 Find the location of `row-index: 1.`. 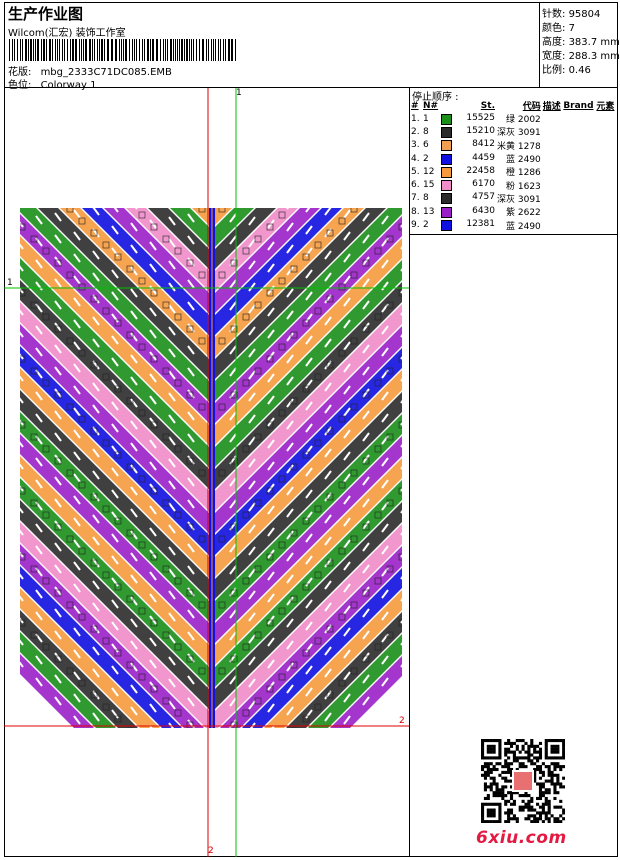

row-index: 1. is located at coordinates (415, 118).